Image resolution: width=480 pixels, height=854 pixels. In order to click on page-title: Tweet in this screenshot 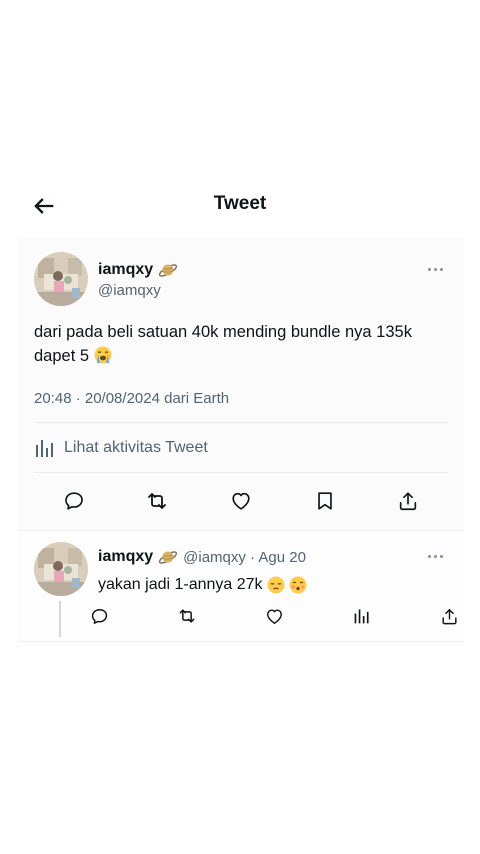, I will do `click(240, 203)`.